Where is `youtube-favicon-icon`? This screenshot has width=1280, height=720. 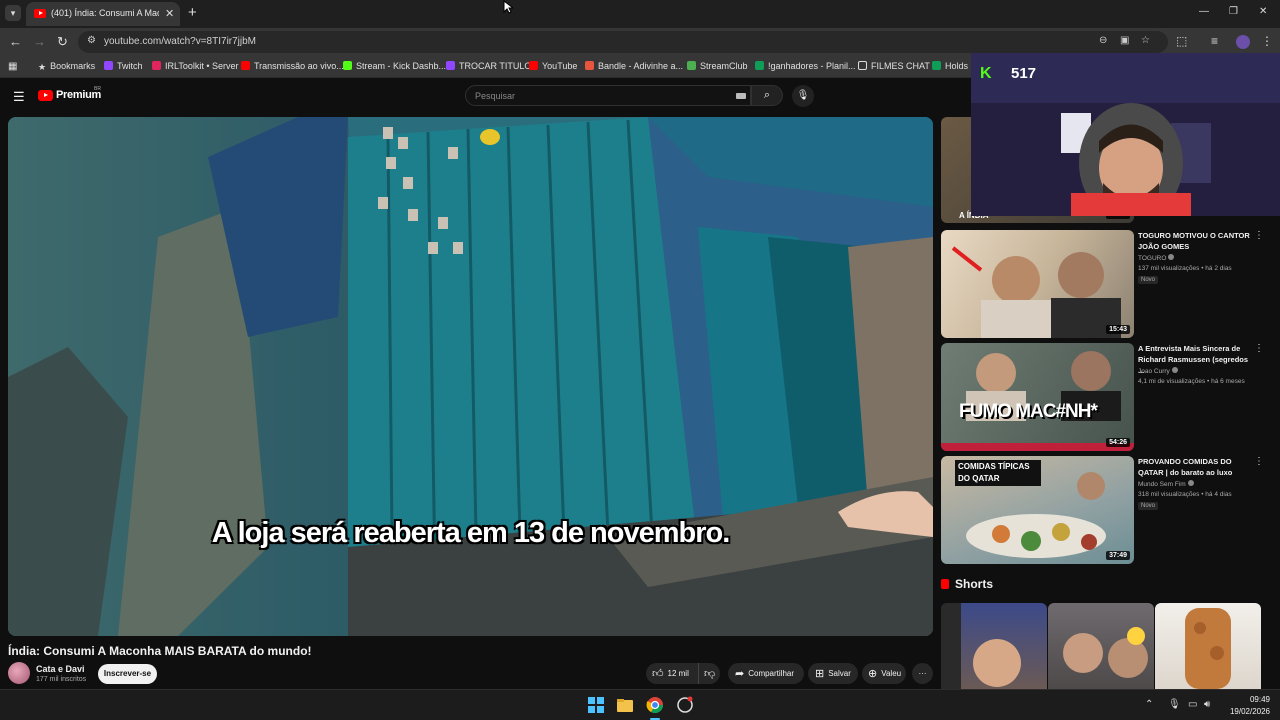 youtube-favicon-icon is located at coordinates (40, 13).